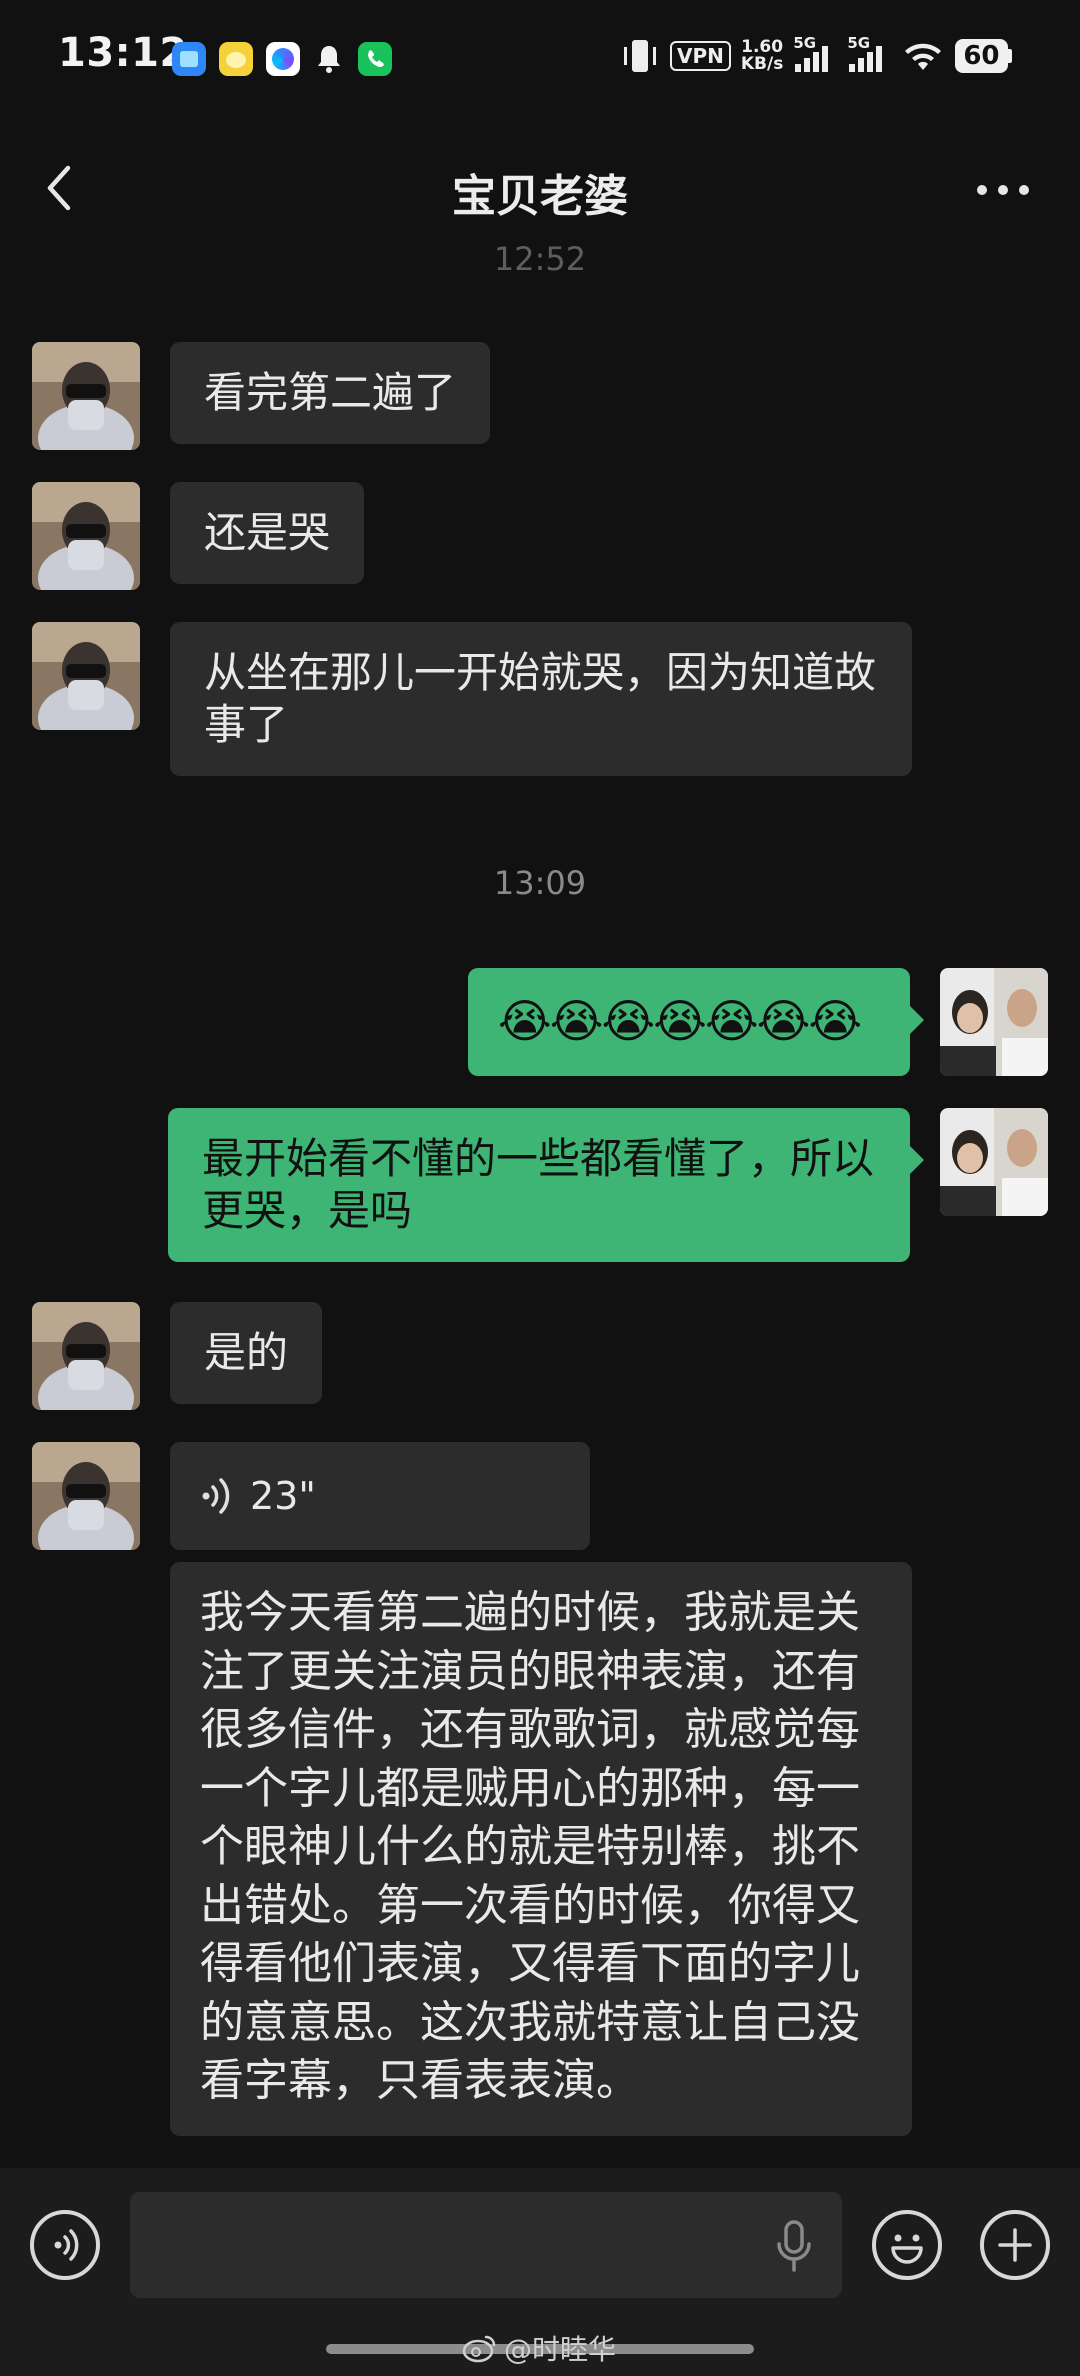 The image size is (1080, 2376). What do you see at coordinates (375, 59) in the screenshot?
I see `phone-icon` at bounding box center [375, 59].